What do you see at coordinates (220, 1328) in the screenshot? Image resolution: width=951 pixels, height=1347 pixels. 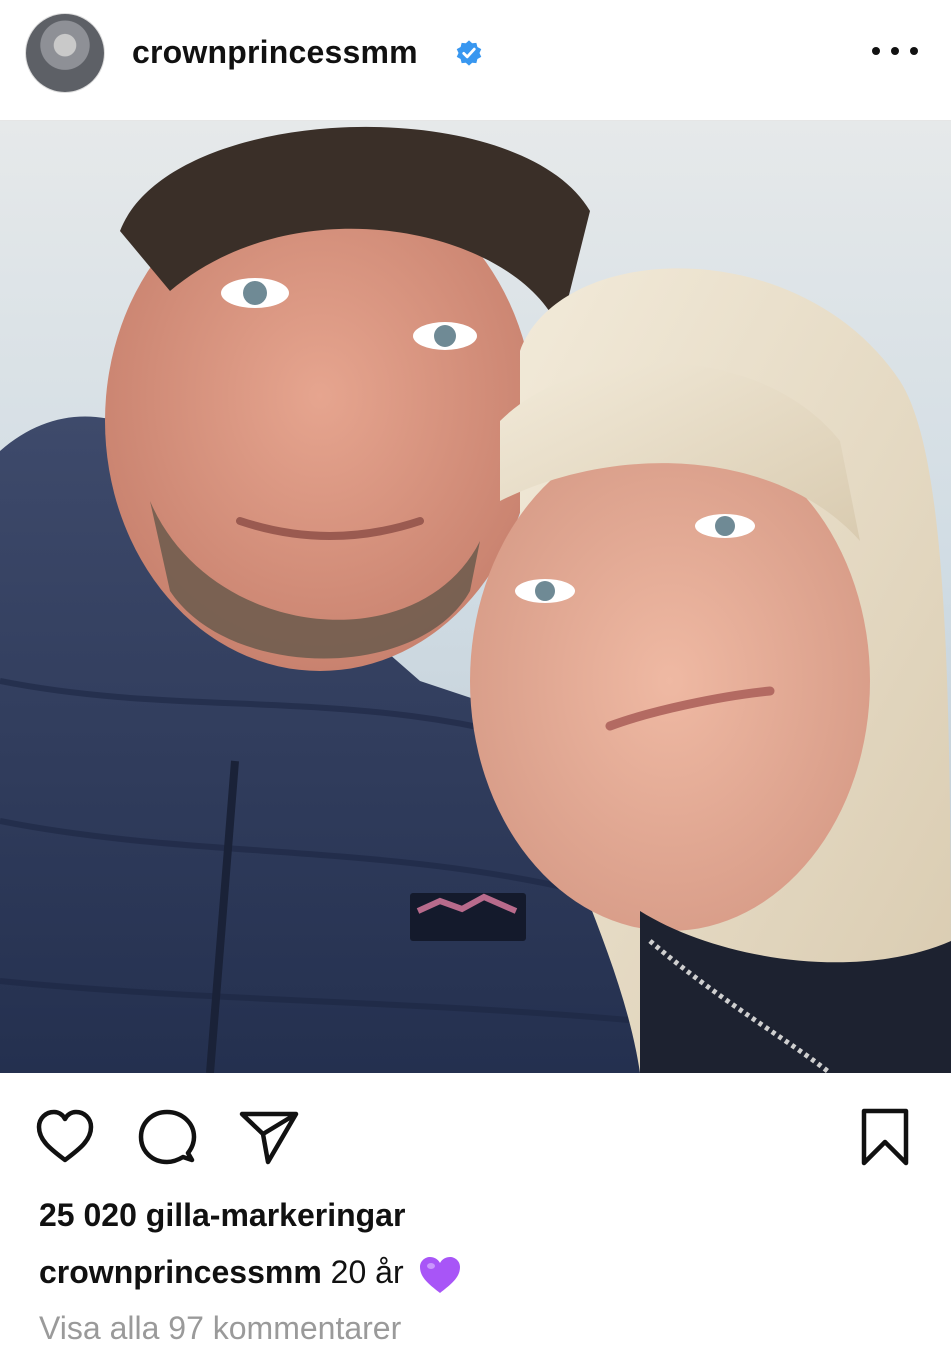 I see `view-all-comments-link: Visa alla 97 kommentarer` at bounding box center [220, 1328].